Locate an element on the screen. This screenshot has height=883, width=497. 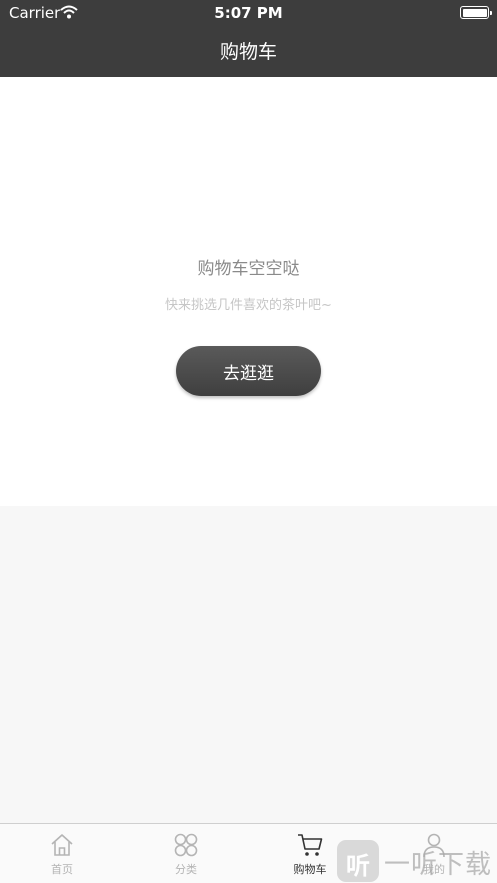
home-icon is located at coordinates (62, 845).